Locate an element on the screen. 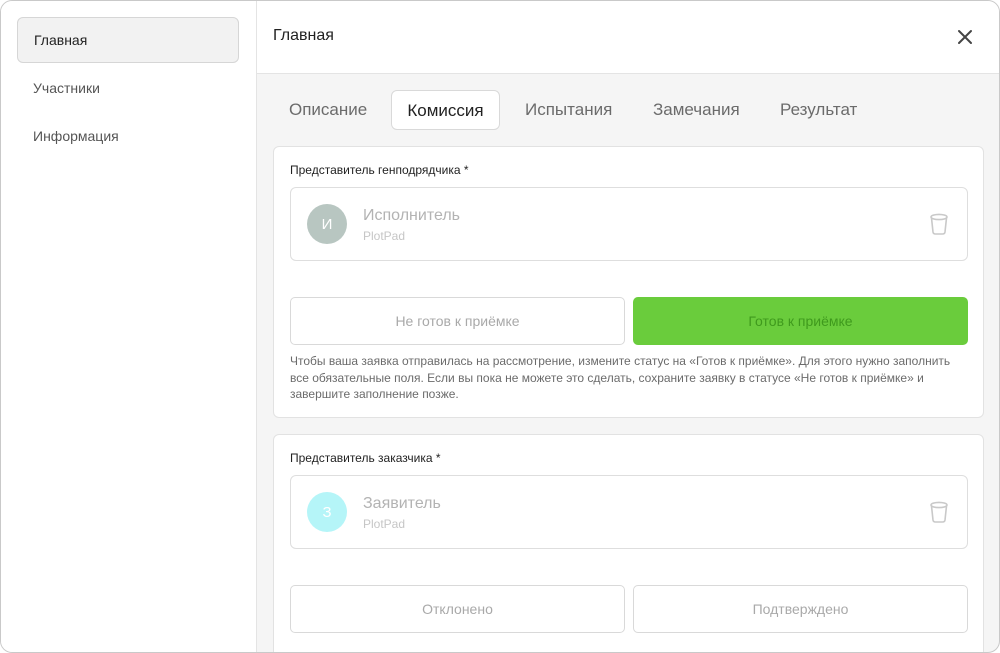 This screenshot has height=653, width=1000. sidebar-item-label: Главная is located at coordinates (61, 40).